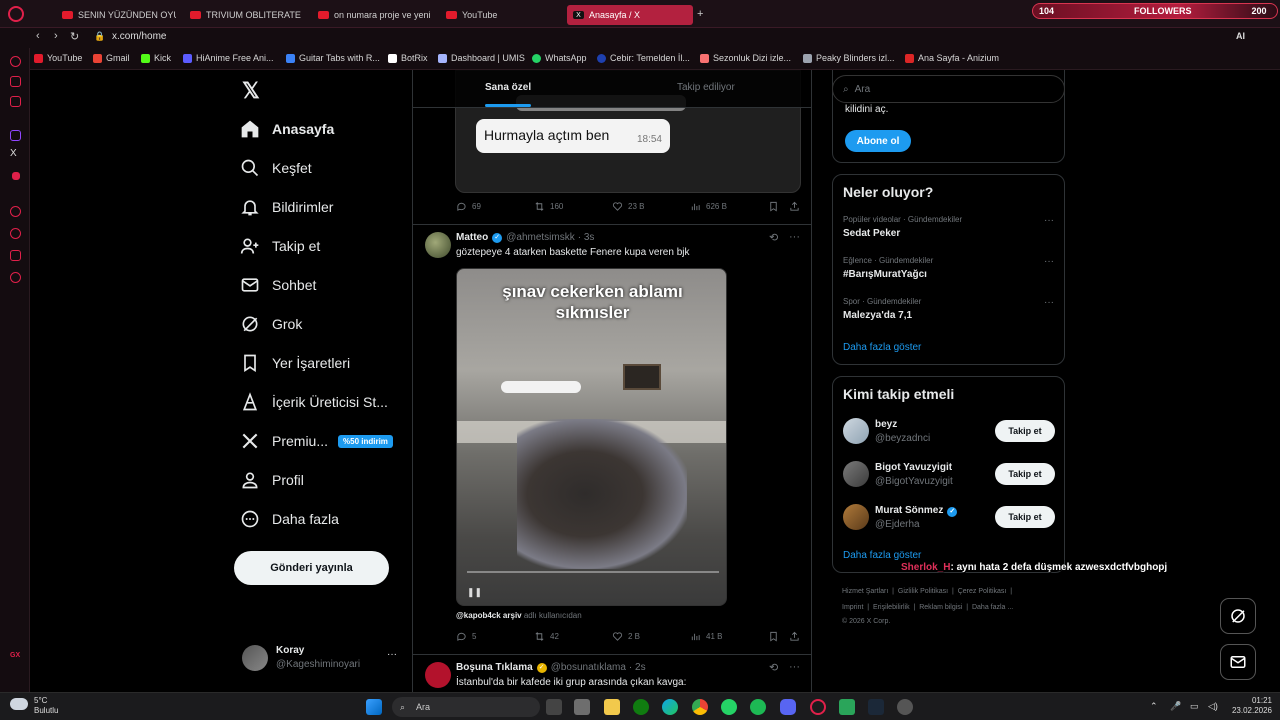 This screenshot has height=720, width=1280. I want to click on edge-icon, so click(670, 707).